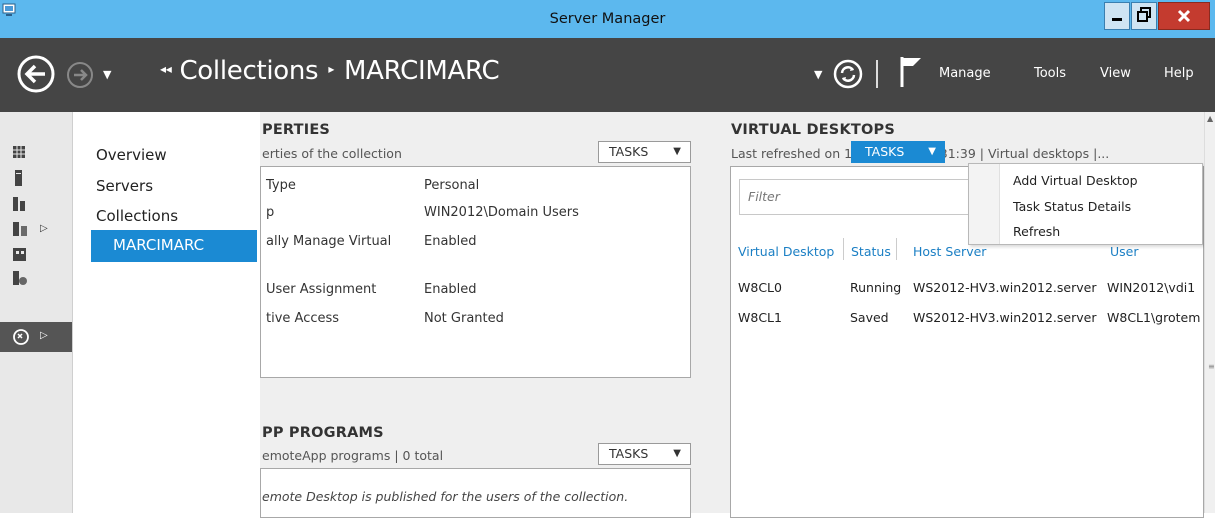  I want to click on scroll-up-arrow-icon: ▲, so click(1210, 118).